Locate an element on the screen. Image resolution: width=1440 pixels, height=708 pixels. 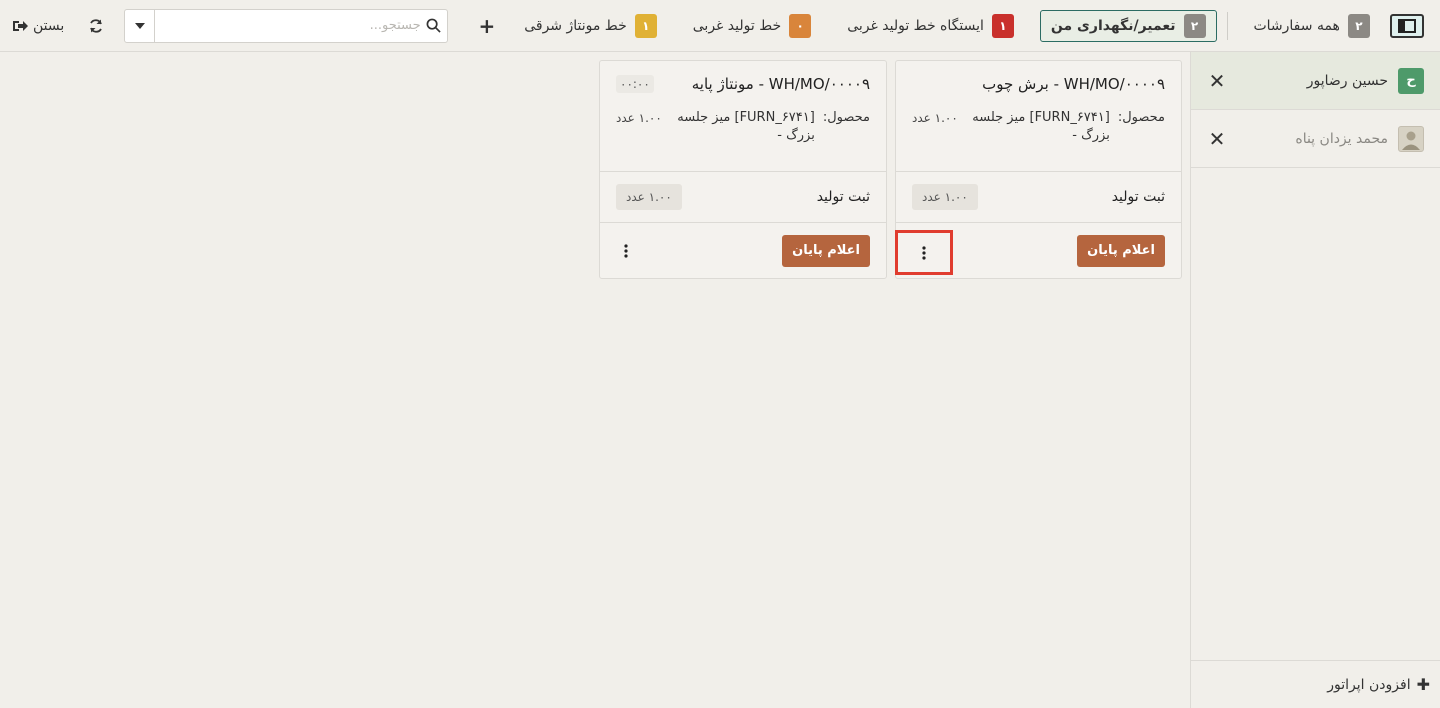
card-menu-highlight is located at coordinates (924, 252).